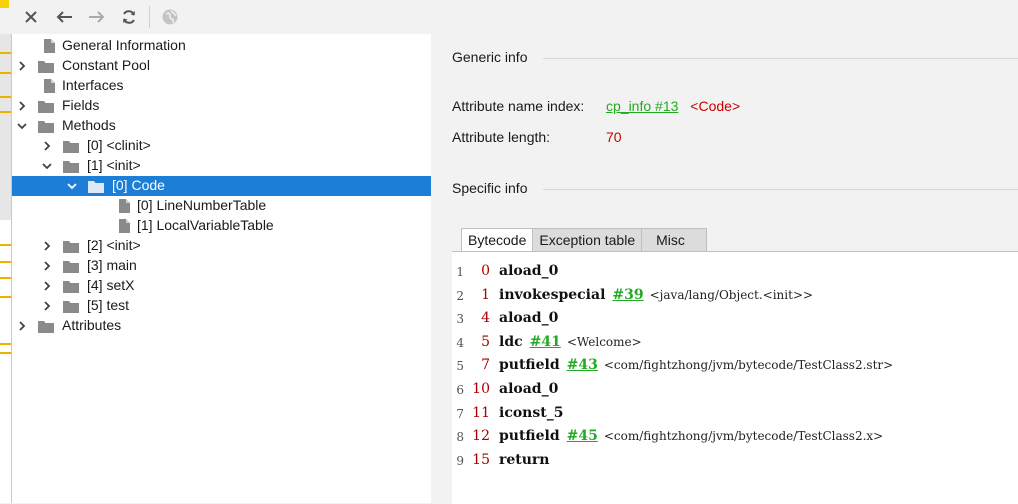 Image resolution: width=1018 pixels, height=504 pixels. I want to click on line-number: 5, so click(460, 366).